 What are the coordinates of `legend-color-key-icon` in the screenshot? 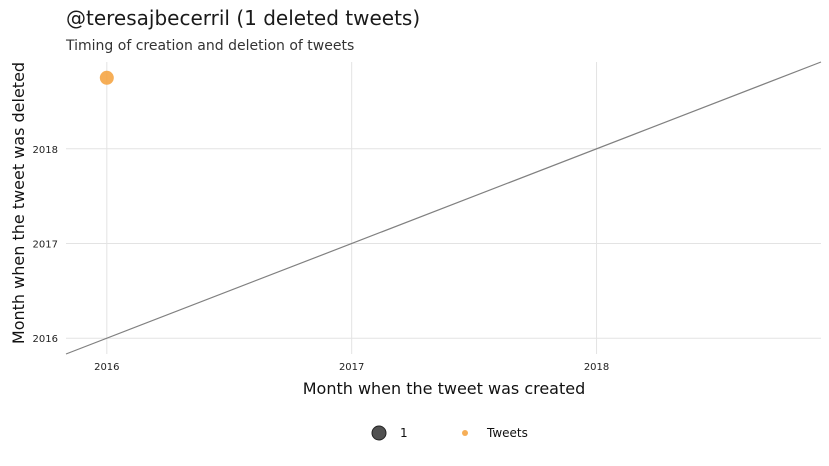 It's located at (465, 433).